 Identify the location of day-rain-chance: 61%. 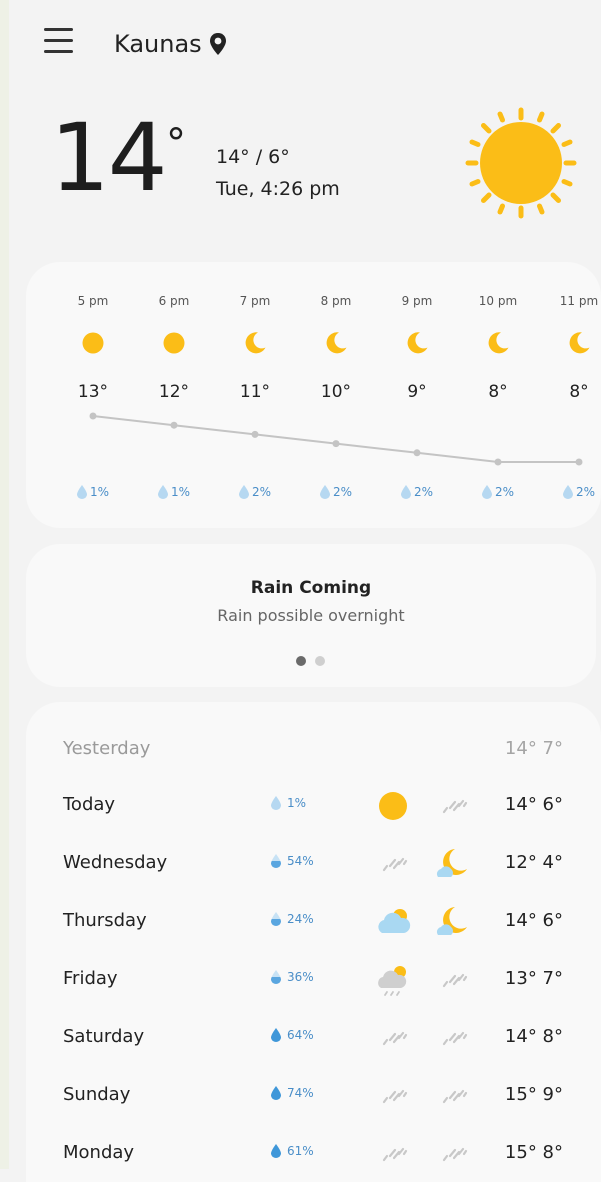
(292, 1151).